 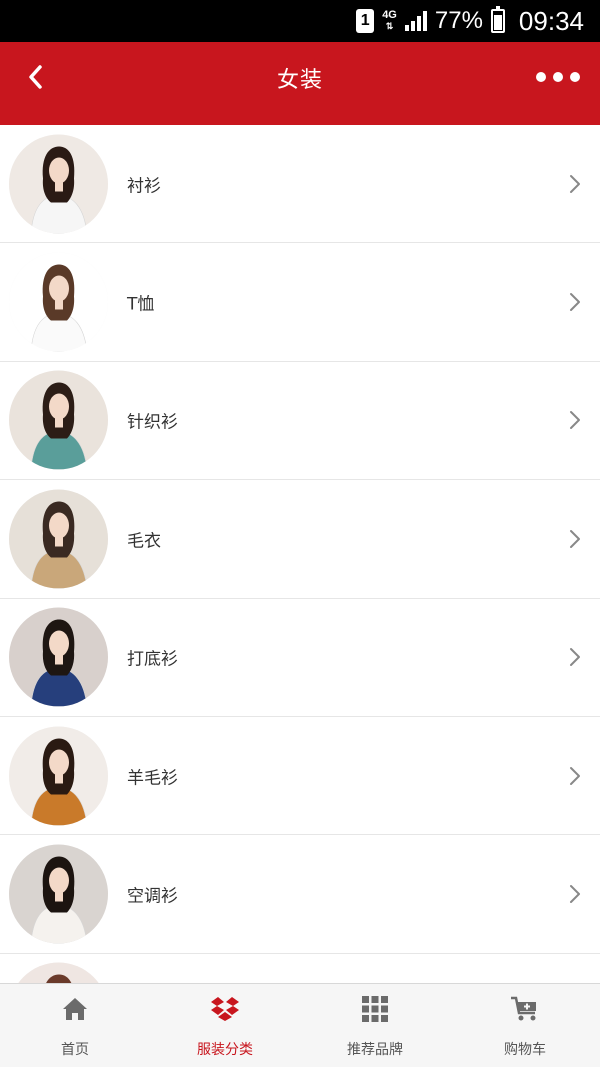 I want to click on category-item: 打底衫, so click(x=300, y=657).